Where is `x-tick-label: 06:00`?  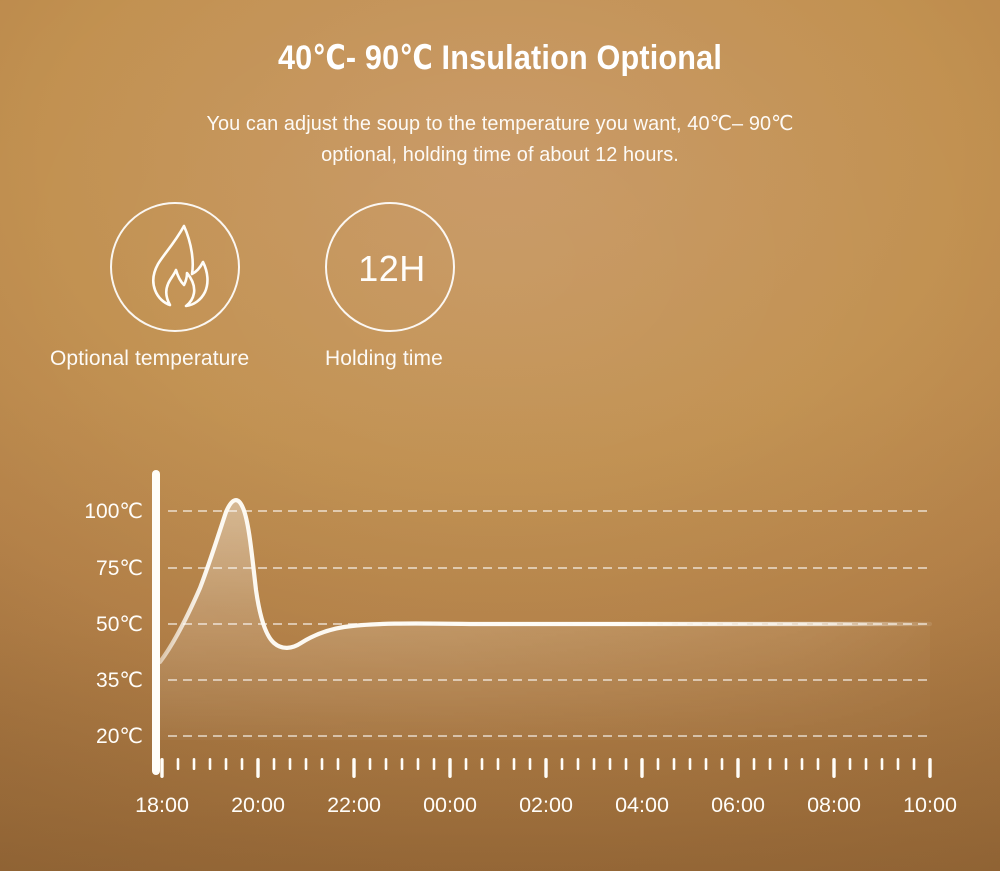 x-tick-label: 06:00 is located at coordinates (738, 805).